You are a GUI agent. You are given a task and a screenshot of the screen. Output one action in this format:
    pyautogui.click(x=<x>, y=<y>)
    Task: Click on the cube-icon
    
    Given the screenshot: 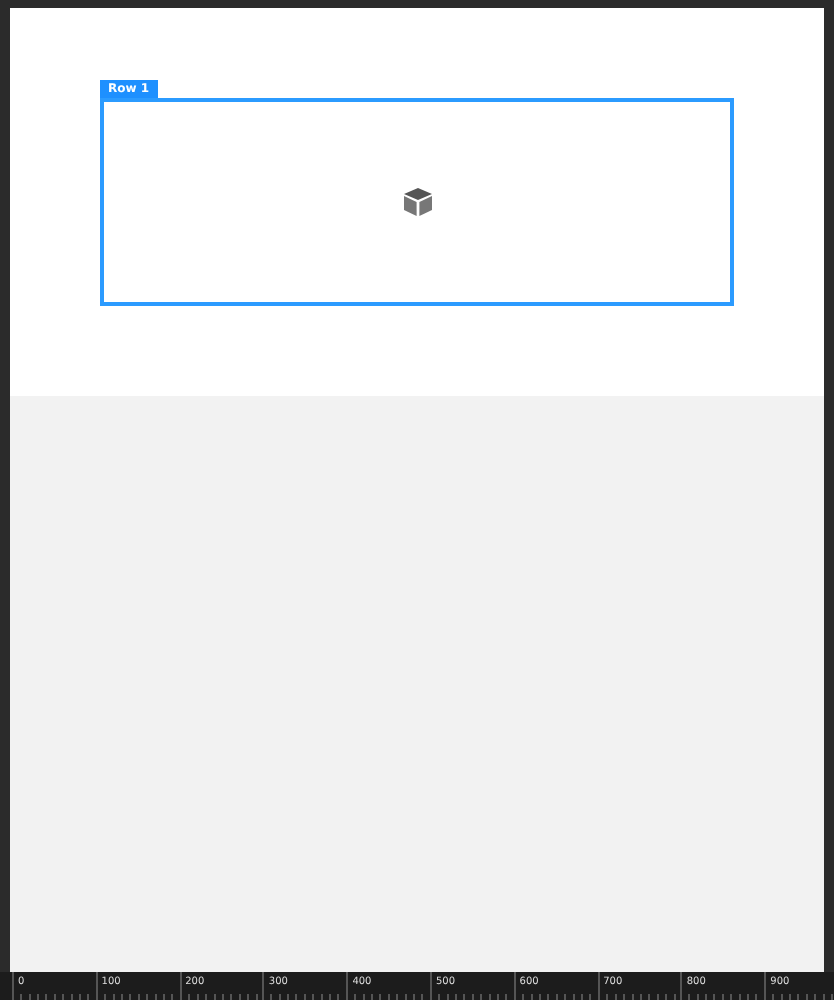 What is the action you would take?
    pyautogui.click(x=417, y=202)
    